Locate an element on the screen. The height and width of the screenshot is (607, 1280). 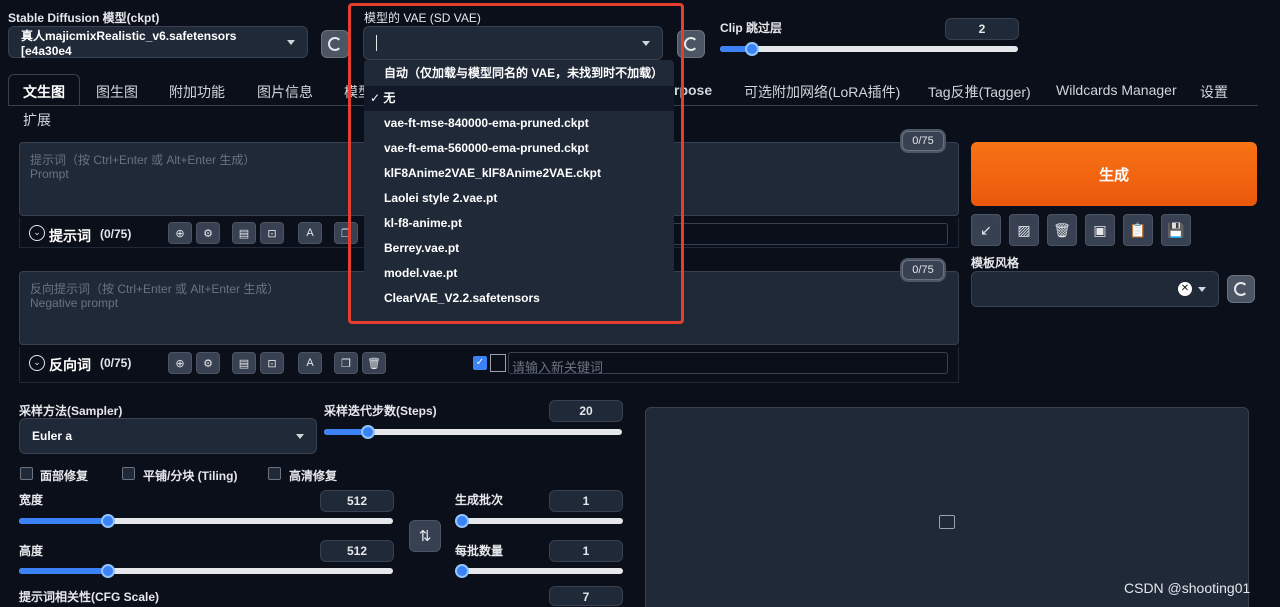
vae-option: Laolei style 2.vae.pt is located at coordinates (519, 198).